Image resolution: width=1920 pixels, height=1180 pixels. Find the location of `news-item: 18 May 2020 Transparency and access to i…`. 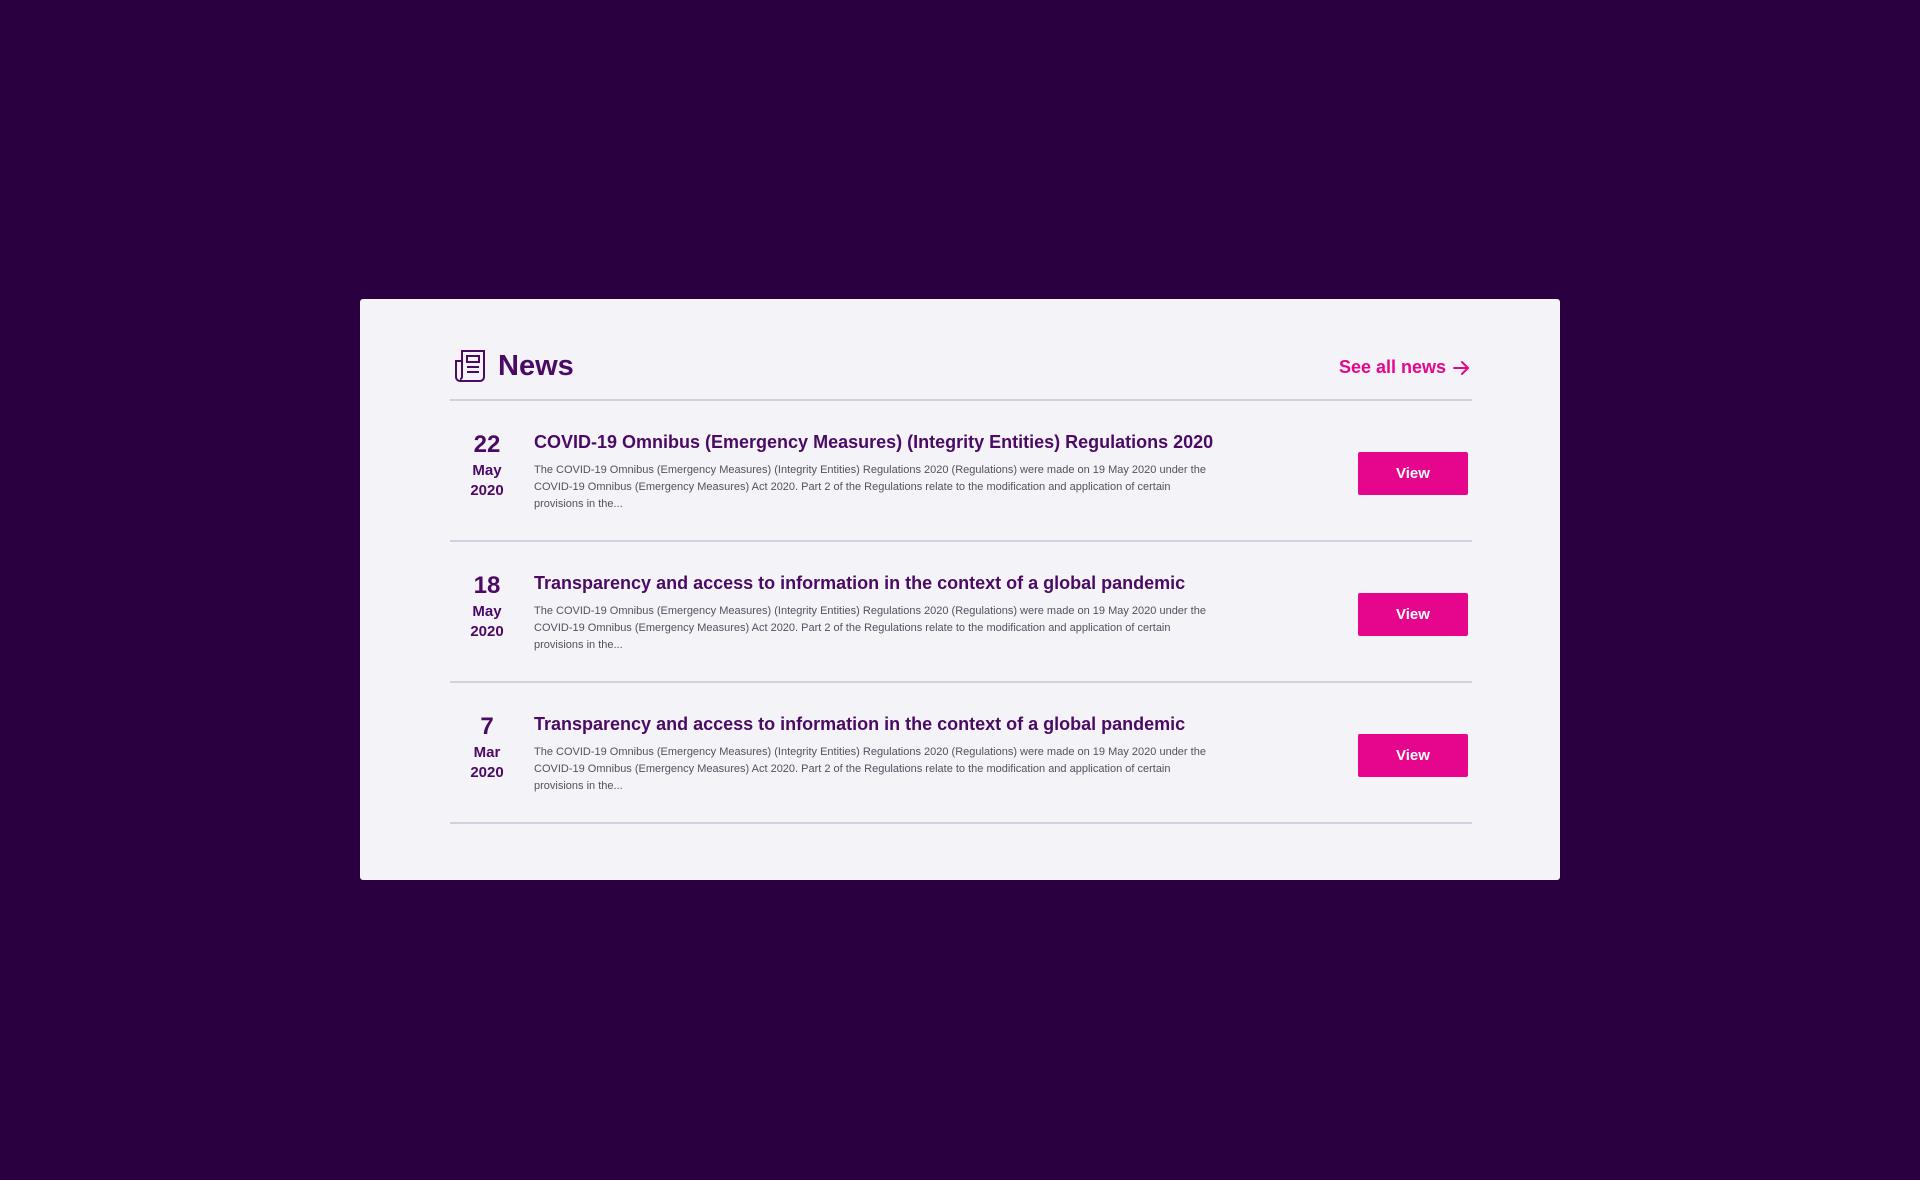

news-item: 18 May 2020 Transparency and access to i… is located at coordinates (961, 612).